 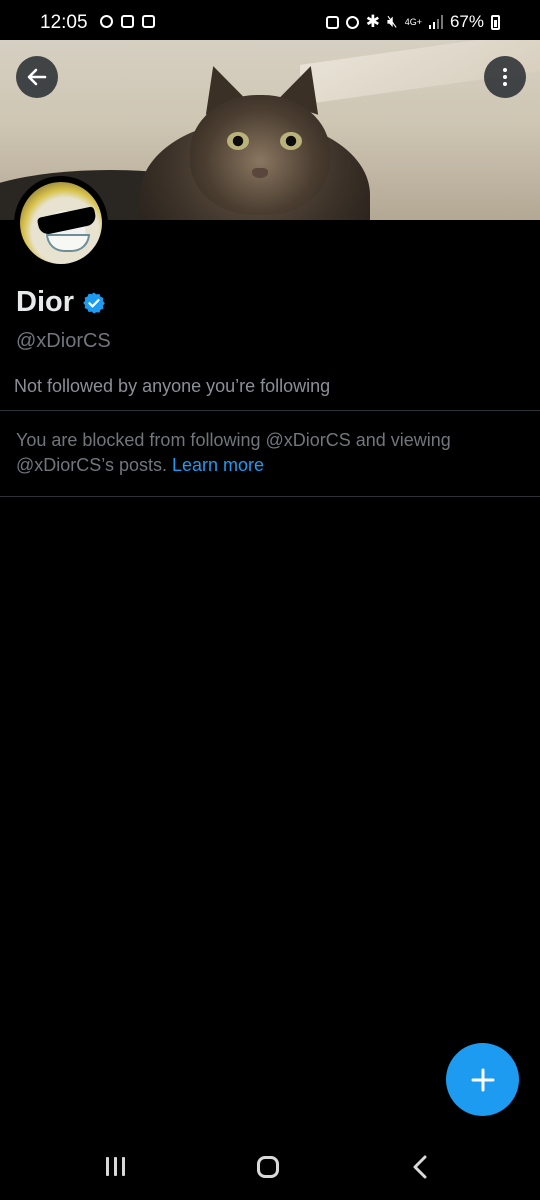 I want to click on avatar-sunglasses, so click(x=67, y=221).